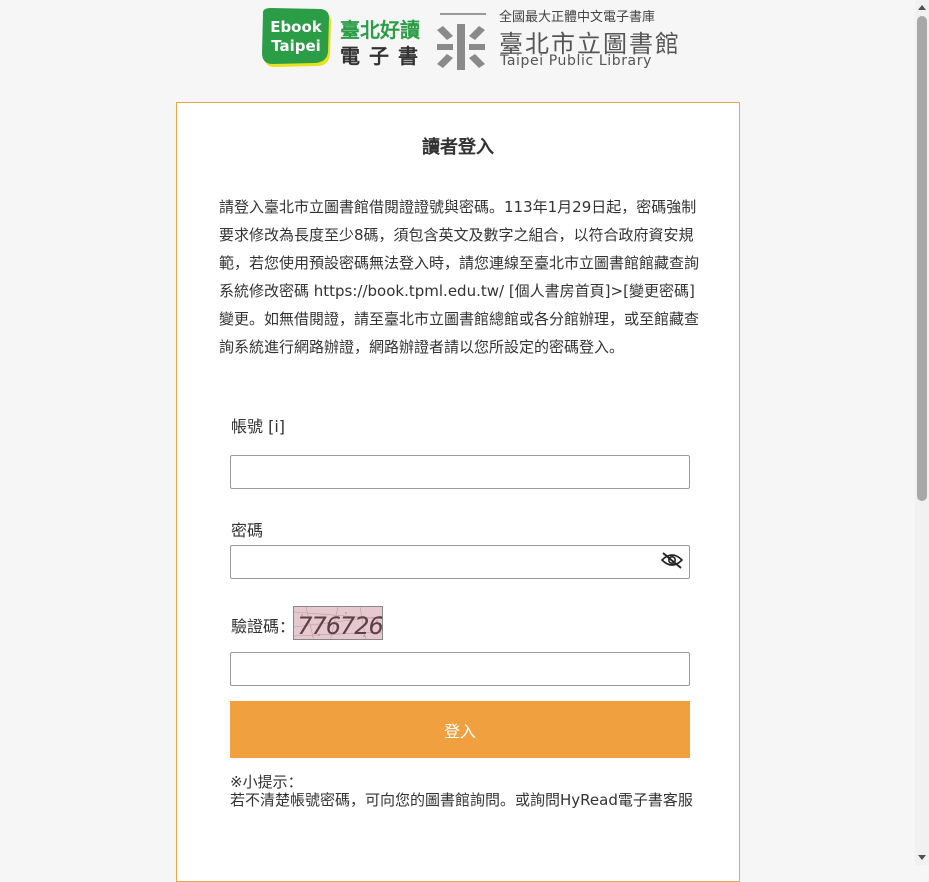 The width and height of the screenshot is (929, 882). Describe the element at coordinates (460, 669) in the screenshot. I see `captcha-input` at that location.